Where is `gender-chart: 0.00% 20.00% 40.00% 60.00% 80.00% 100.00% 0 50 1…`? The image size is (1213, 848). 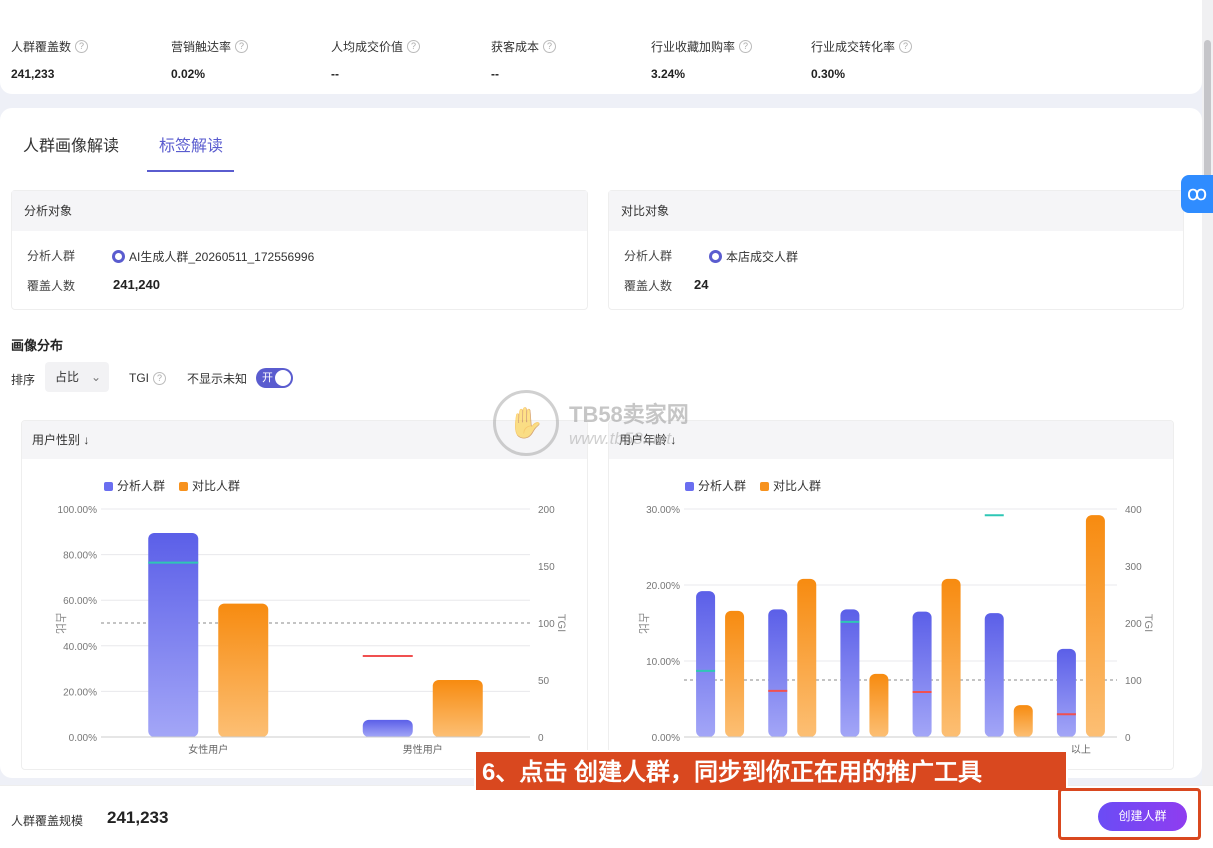
gender-chart: 0.00% 20.00% 40.00% 60.00% 80.00% 100.00% 0 50 1… is located at coordinates (310, 630).